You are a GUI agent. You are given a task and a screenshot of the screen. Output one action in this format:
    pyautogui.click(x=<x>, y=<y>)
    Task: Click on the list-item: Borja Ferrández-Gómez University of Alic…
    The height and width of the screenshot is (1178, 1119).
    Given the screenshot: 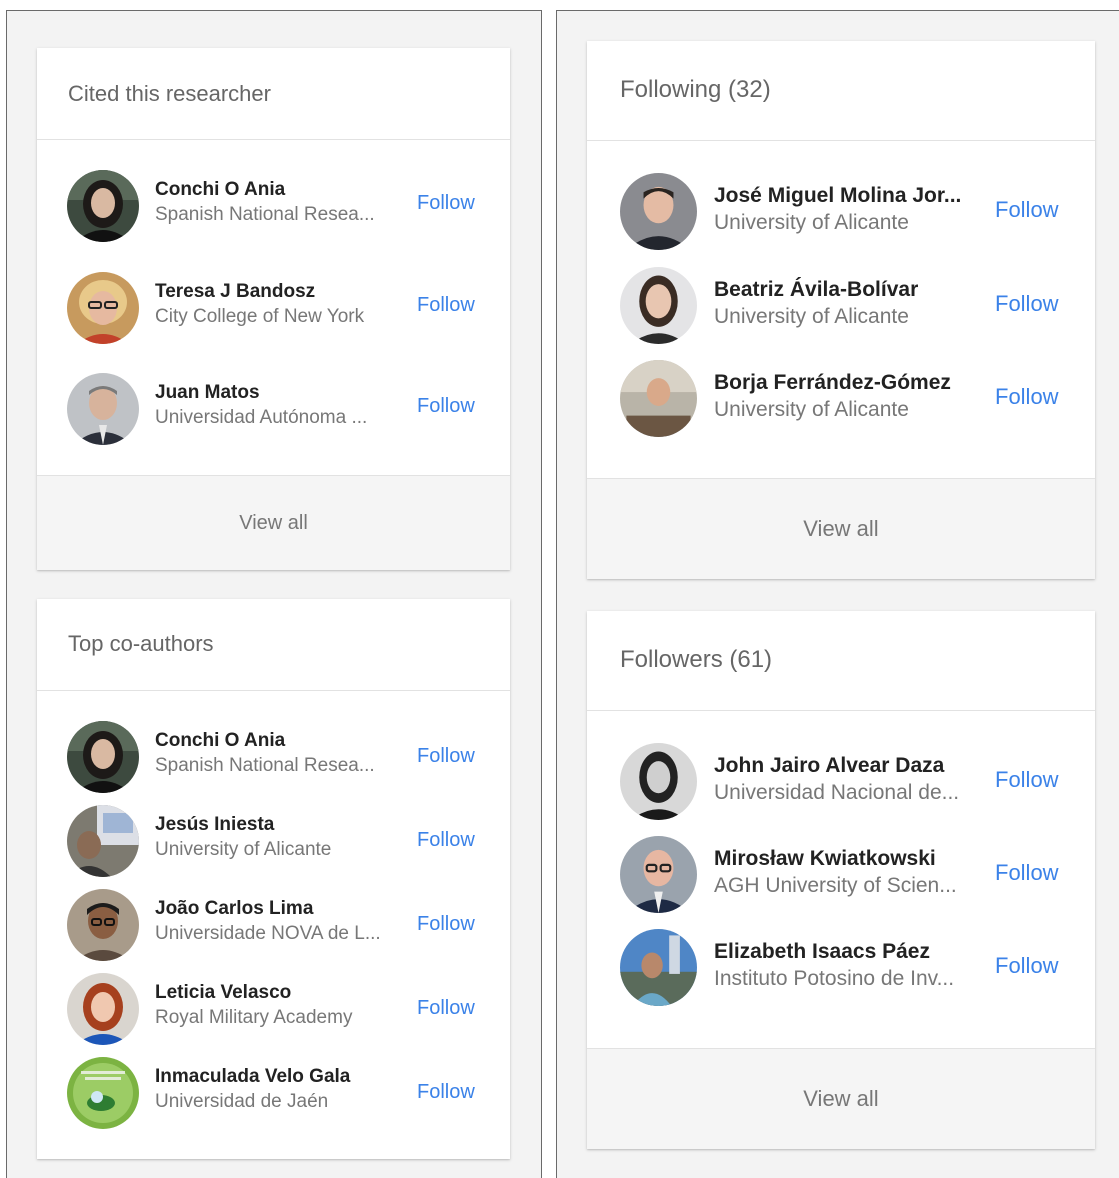 What is the action you would take?
    pyautogui.click(x=841, y=400)
    